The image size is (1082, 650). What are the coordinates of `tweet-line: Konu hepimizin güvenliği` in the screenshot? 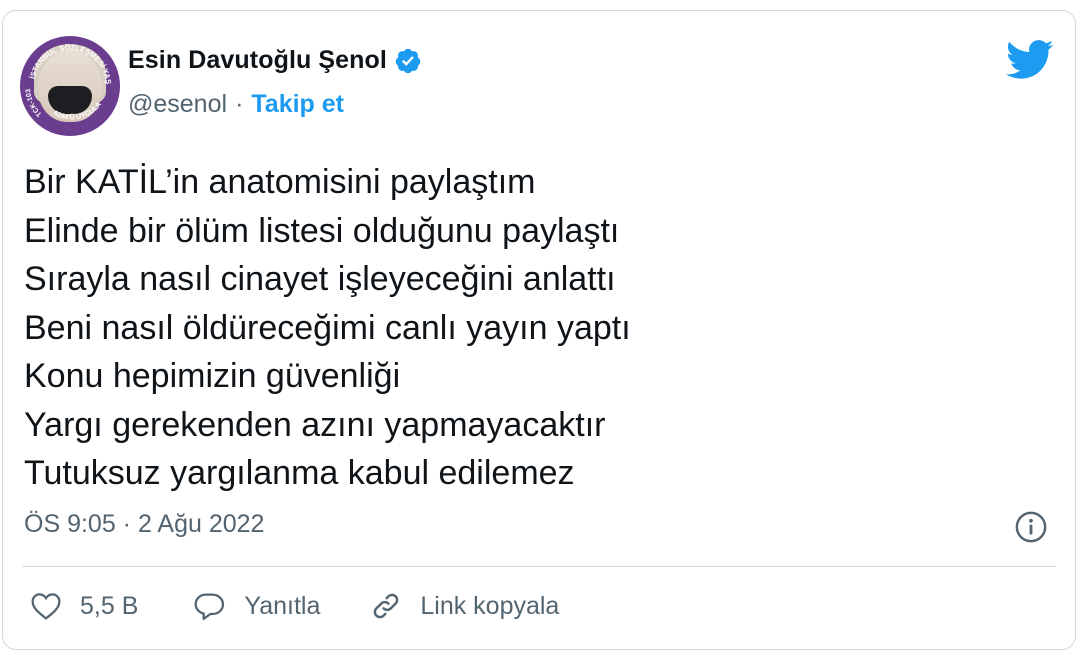 It's located at (212, 376).